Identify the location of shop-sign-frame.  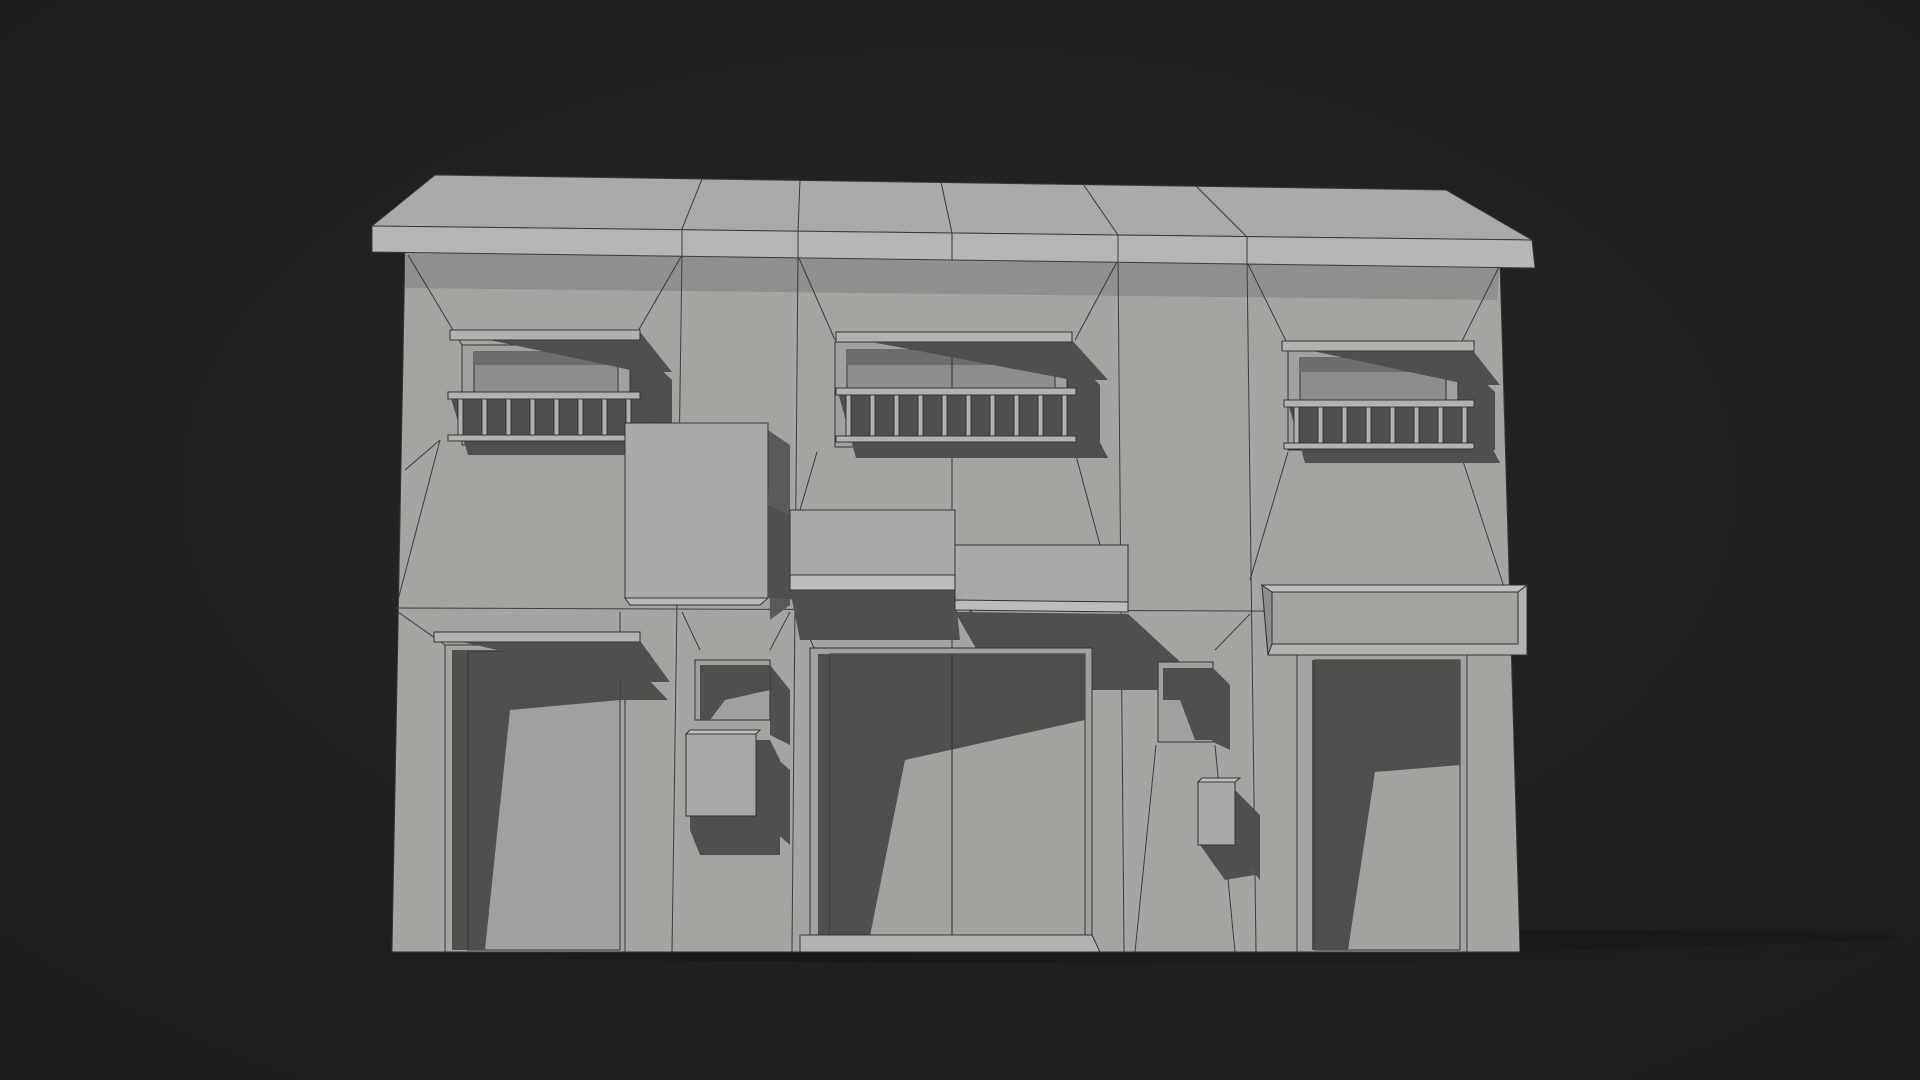
(1394, 619).